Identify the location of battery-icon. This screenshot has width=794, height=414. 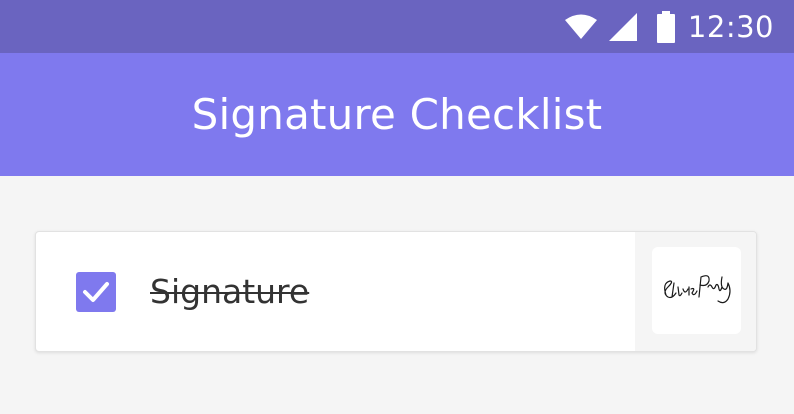
(666, 26).